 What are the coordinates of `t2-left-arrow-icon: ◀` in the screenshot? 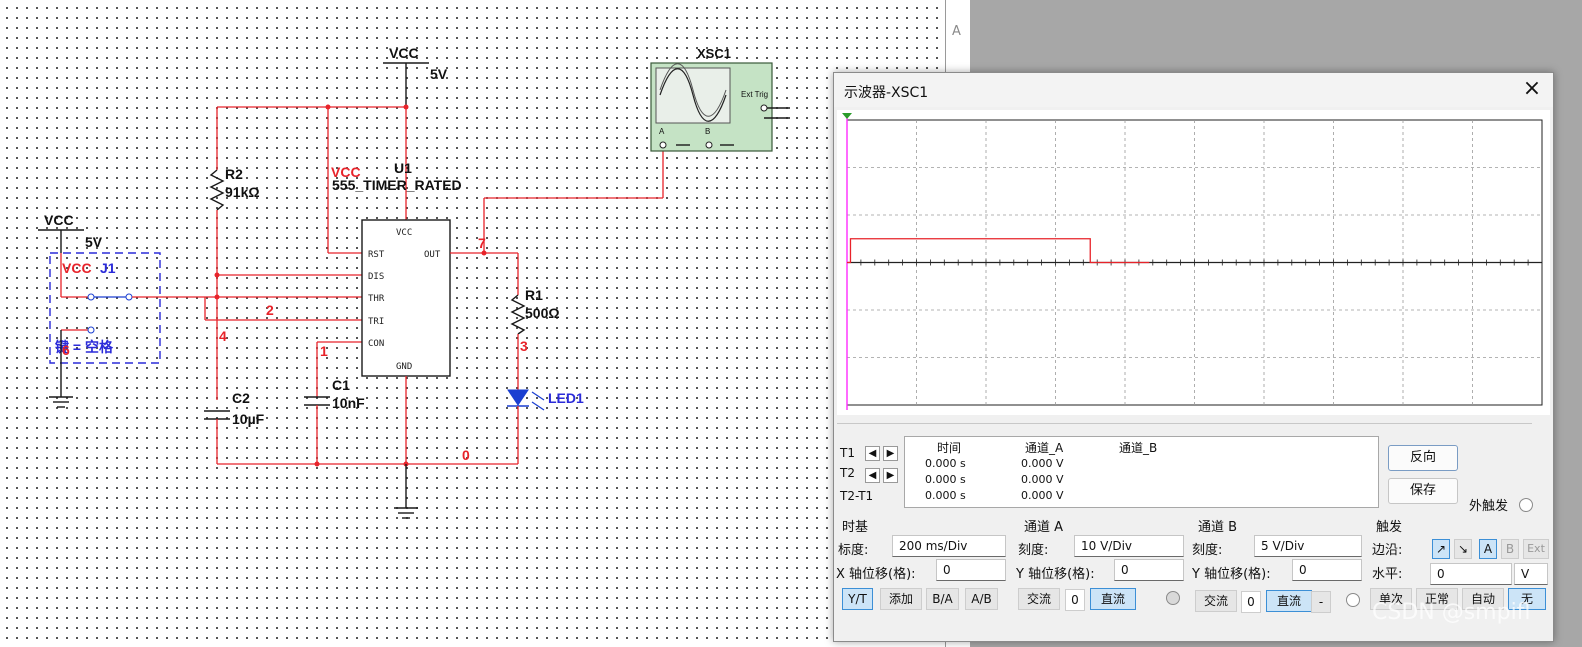 It's located at (872, 475).